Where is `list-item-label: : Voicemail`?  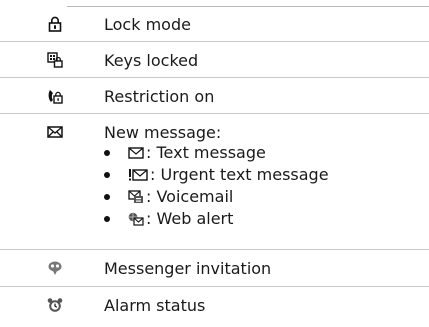 list-item-label: : Voicemail is located at coordinates (190, 196).